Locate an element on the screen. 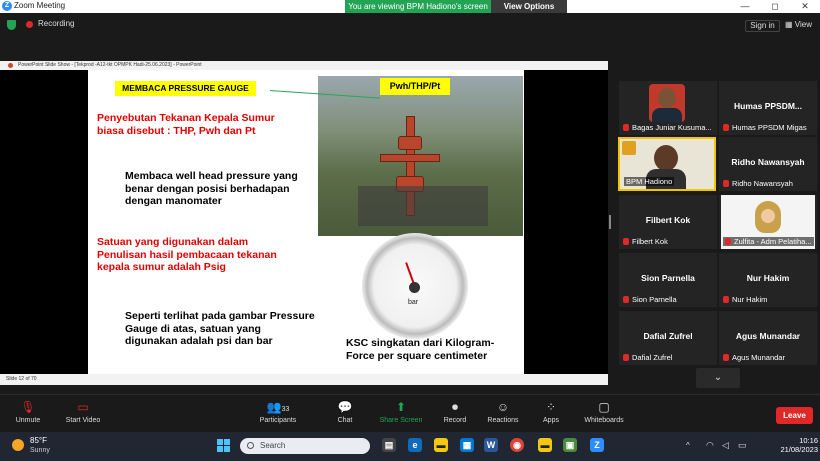 This screenshot has height=461, width=820. view-options-button: View Options is located at coordinates (529, 6).